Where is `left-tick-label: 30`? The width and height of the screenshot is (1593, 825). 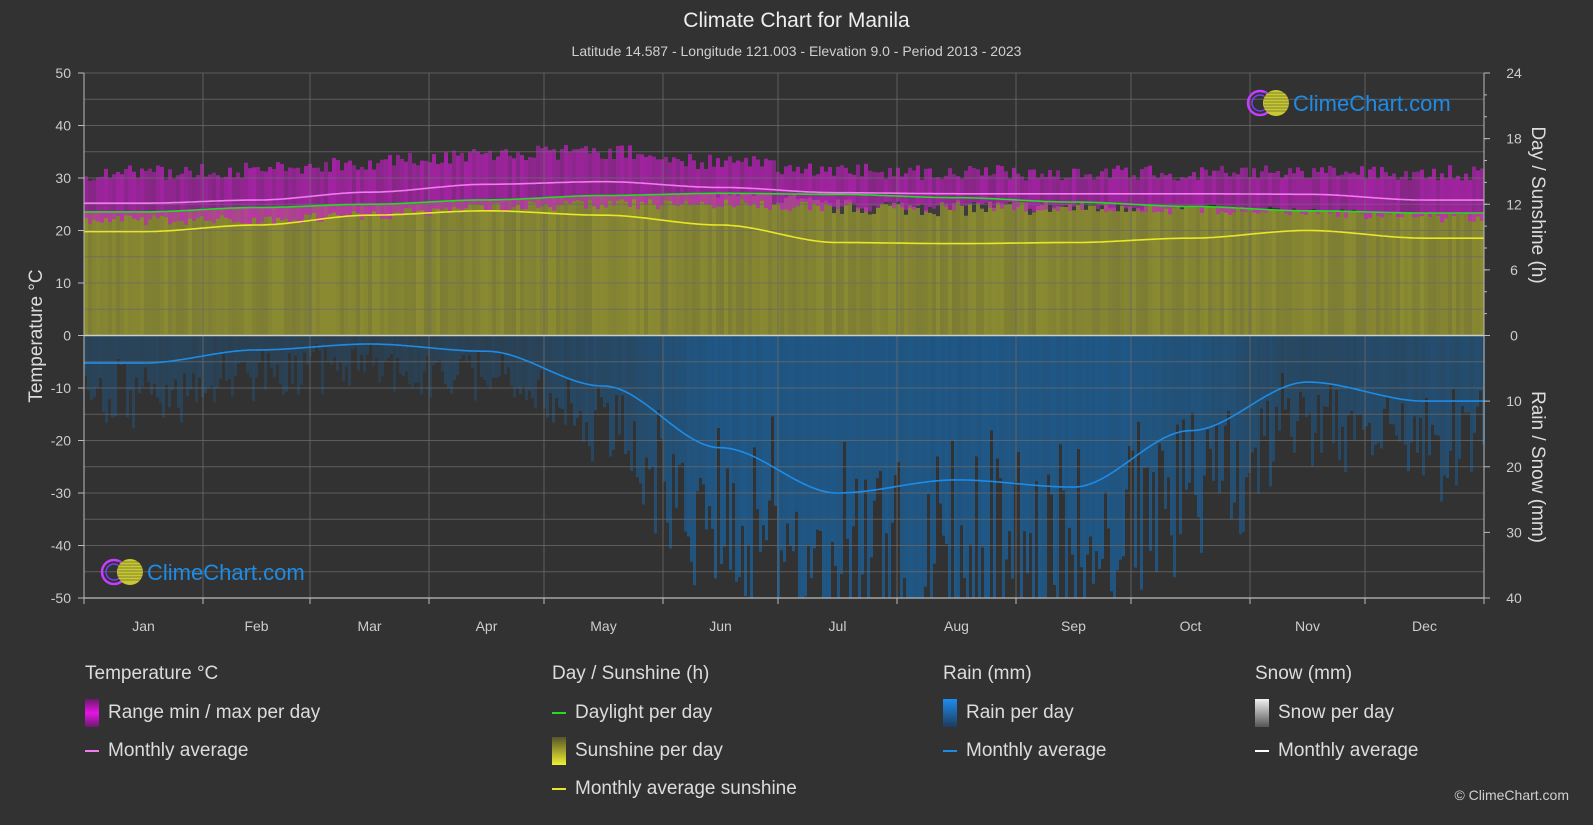 left-tick-label: 30 is located at coordinates (63, 178).